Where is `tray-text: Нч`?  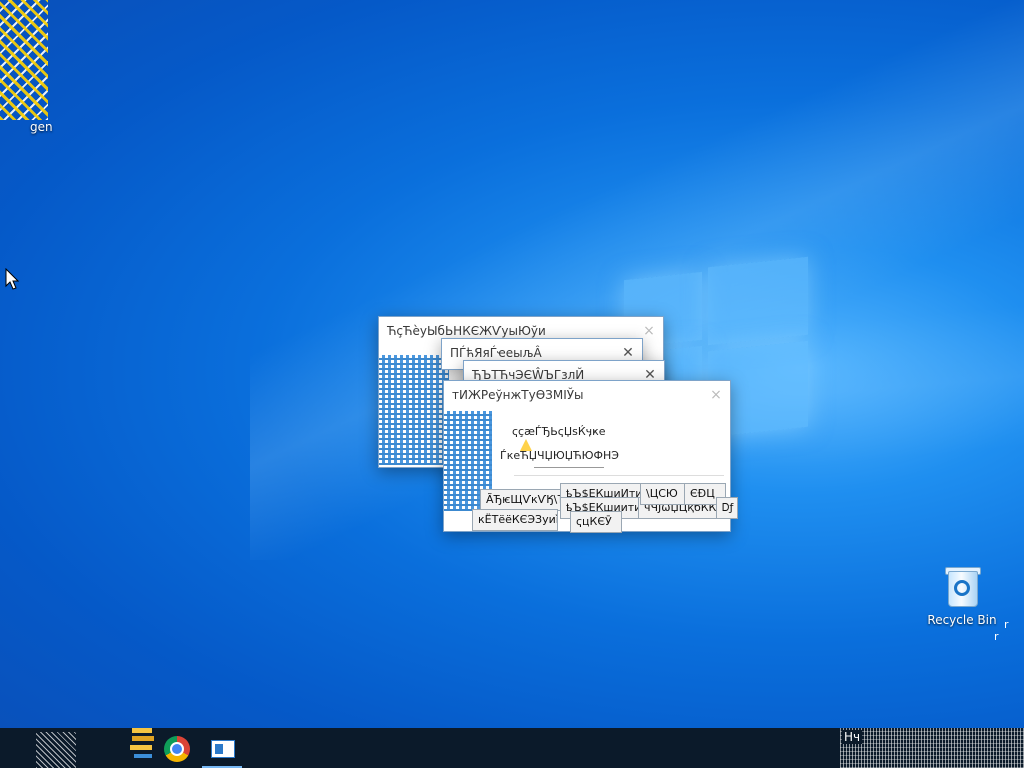 tray-text: Нч is located at coordinates (852, 737).